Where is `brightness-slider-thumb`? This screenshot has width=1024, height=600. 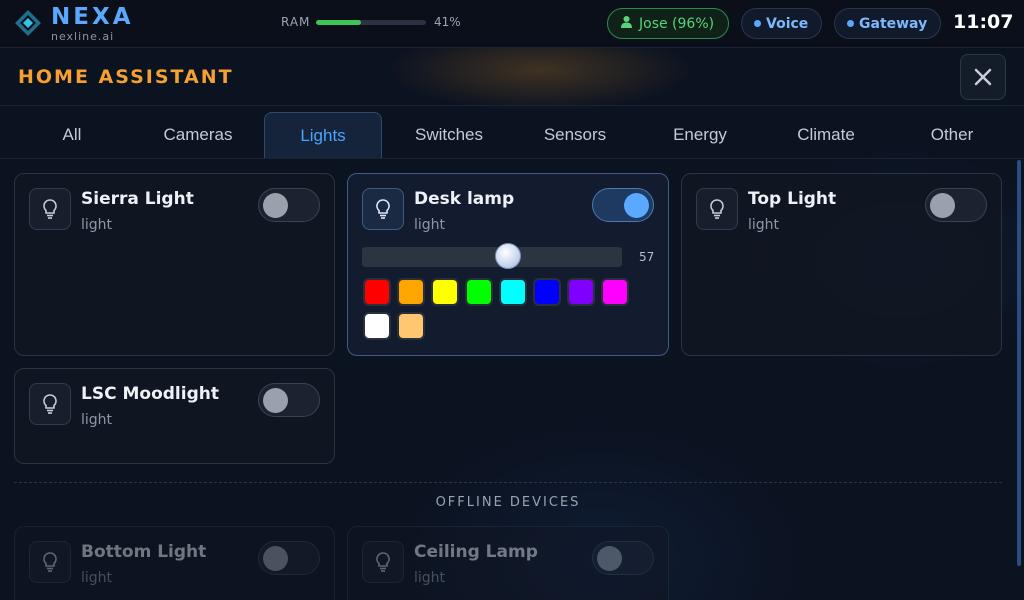
brightness-slider-thumb is located at coordinates (508, 256).